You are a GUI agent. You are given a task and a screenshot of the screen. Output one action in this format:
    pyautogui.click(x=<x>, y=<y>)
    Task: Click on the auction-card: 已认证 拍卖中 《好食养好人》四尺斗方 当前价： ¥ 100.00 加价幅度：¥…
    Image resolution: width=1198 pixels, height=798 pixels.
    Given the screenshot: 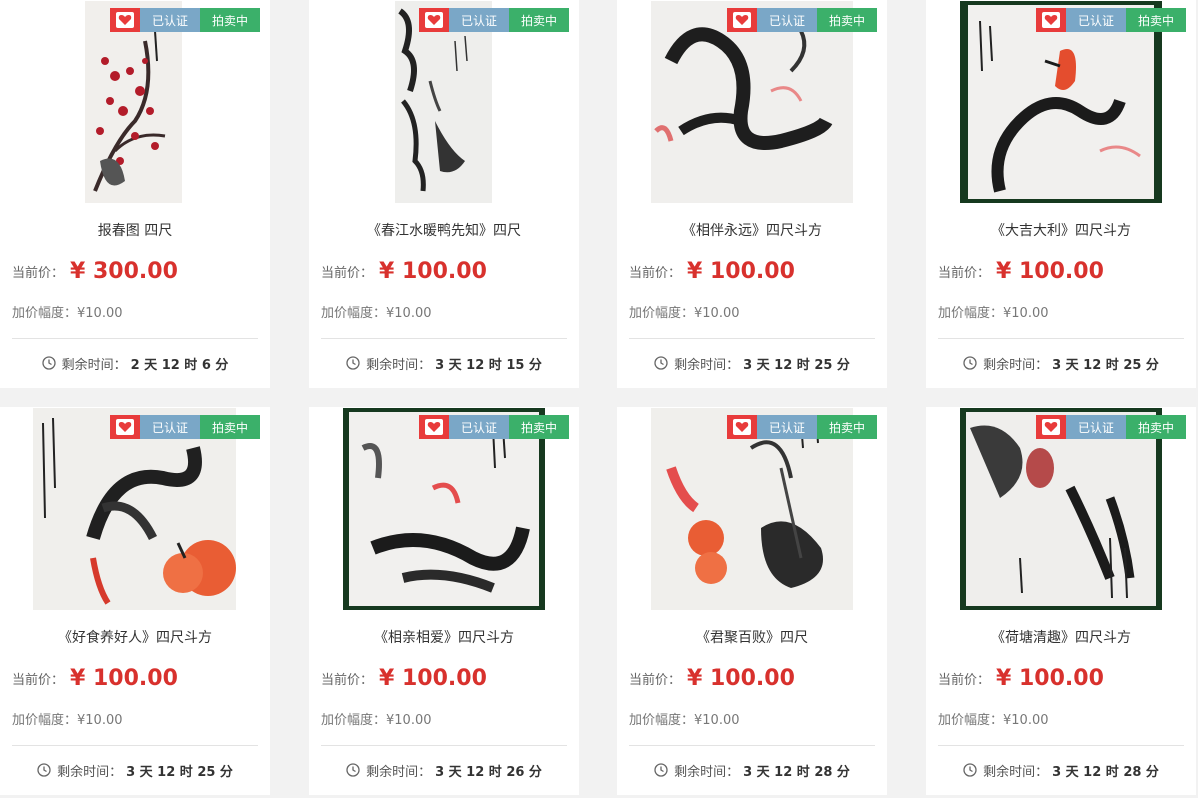 What is the action you would take?
    pyautogui.click(x=135, y=601)
    